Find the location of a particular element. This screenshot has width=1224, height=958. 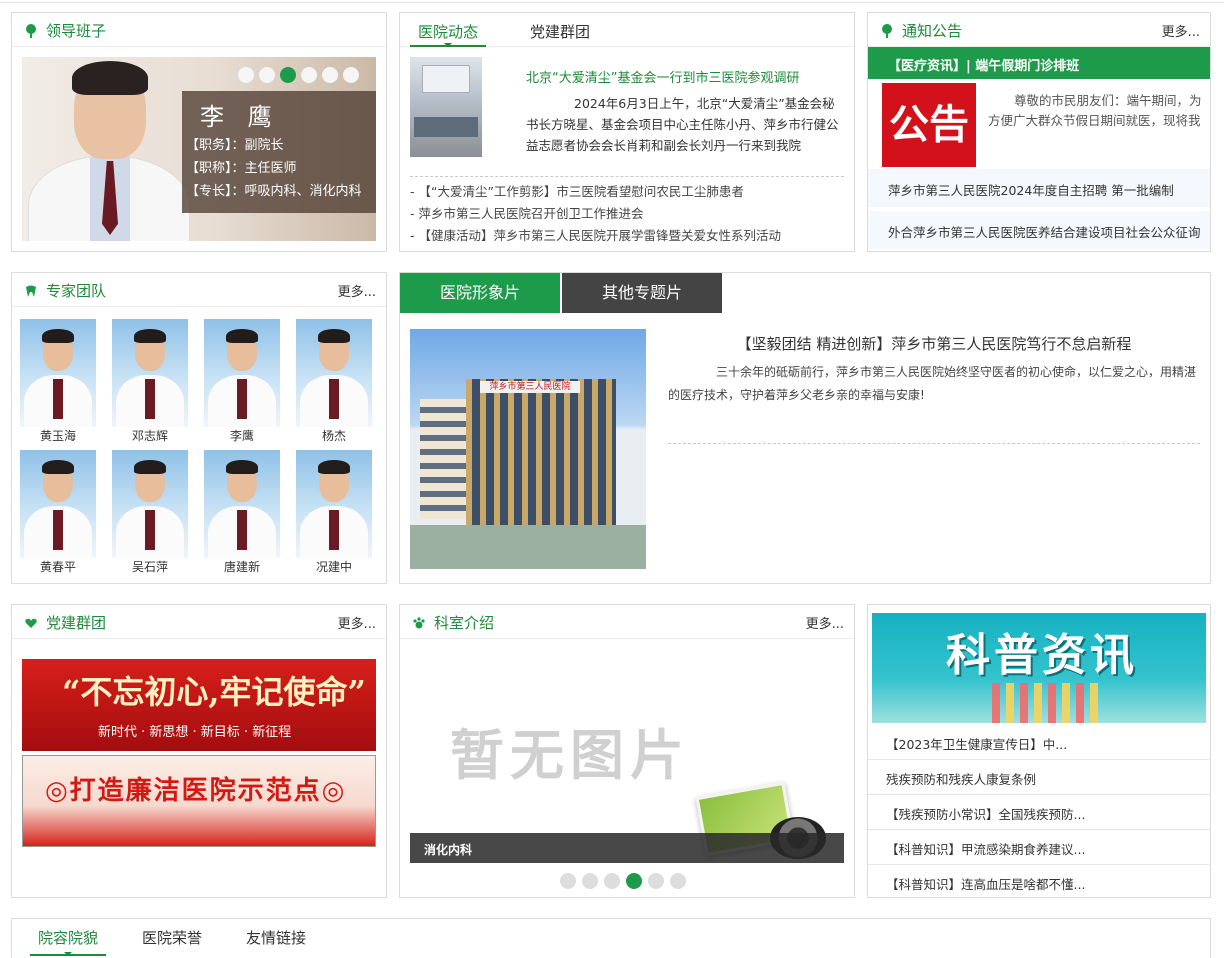

notice-featured-title: 【医疗资讯】| 端午假期门诊排班 is located at coordinates (1039, 63).